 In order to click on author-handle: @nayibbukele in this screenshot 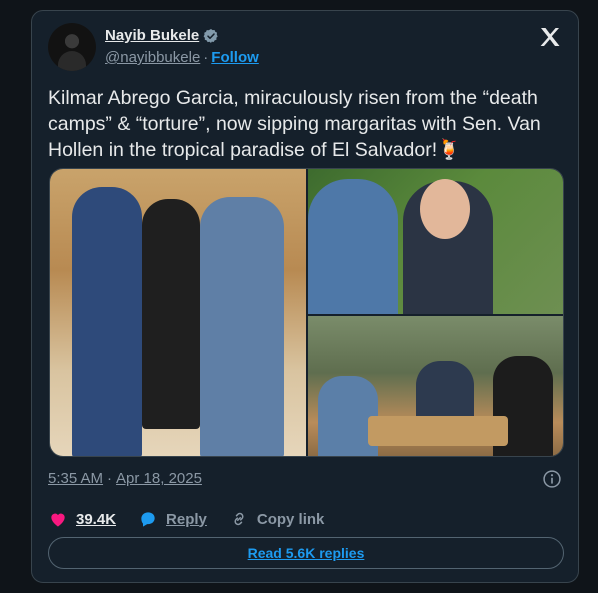, I will do `click(152, 57)`.